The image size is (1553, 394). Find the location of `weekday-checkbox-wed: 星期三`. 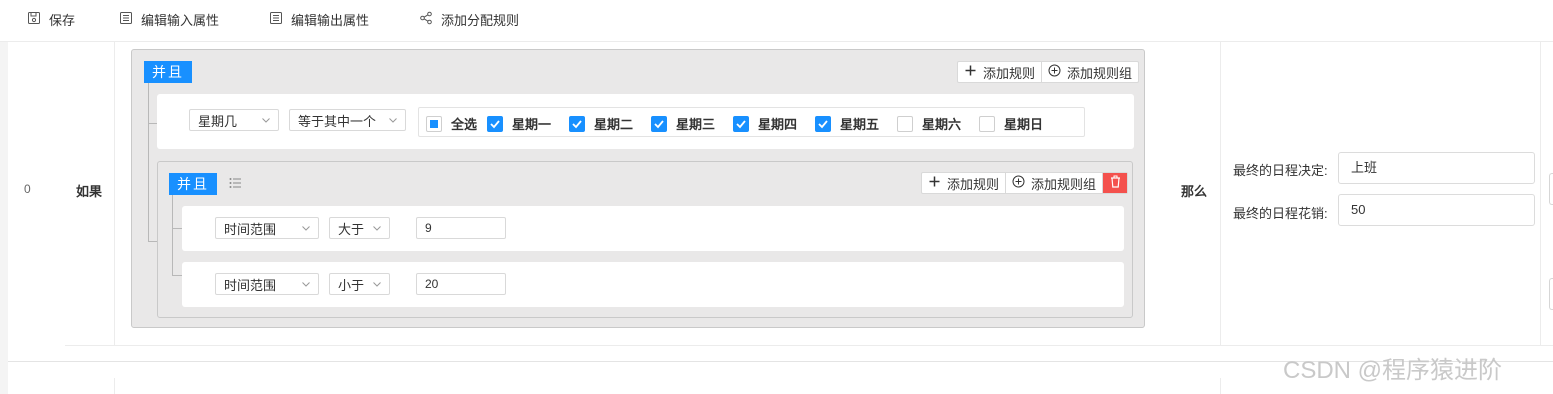

weekday-checkbox-wed: 星期三 is located at coordinates (683, 123).